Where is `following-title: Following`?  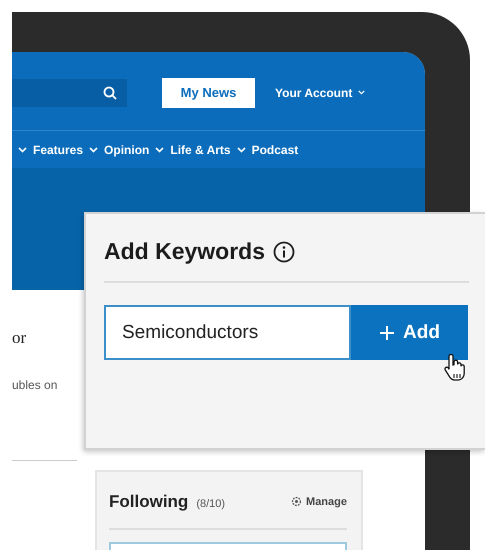 following-title: Following is located at coordinates (148, 502).